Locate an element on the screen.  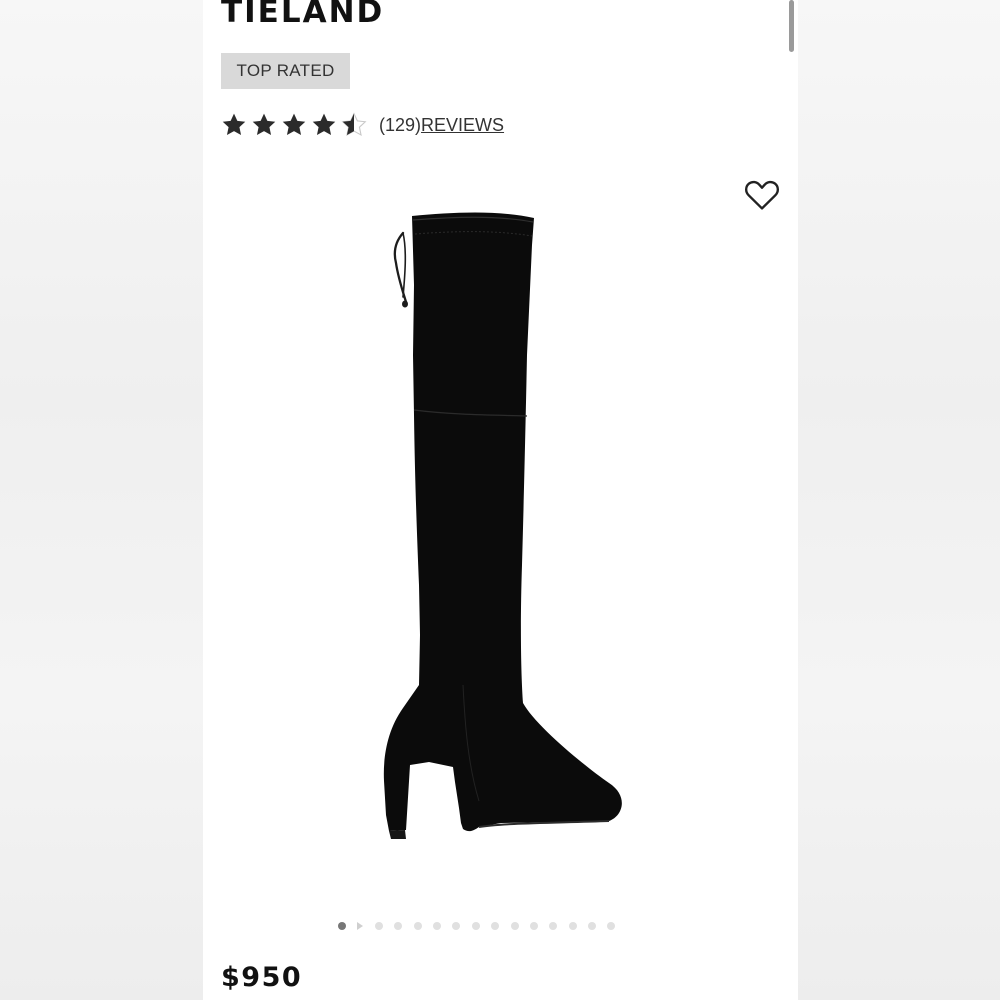
product-title: TIELAND is located at coordinates (303, 15).